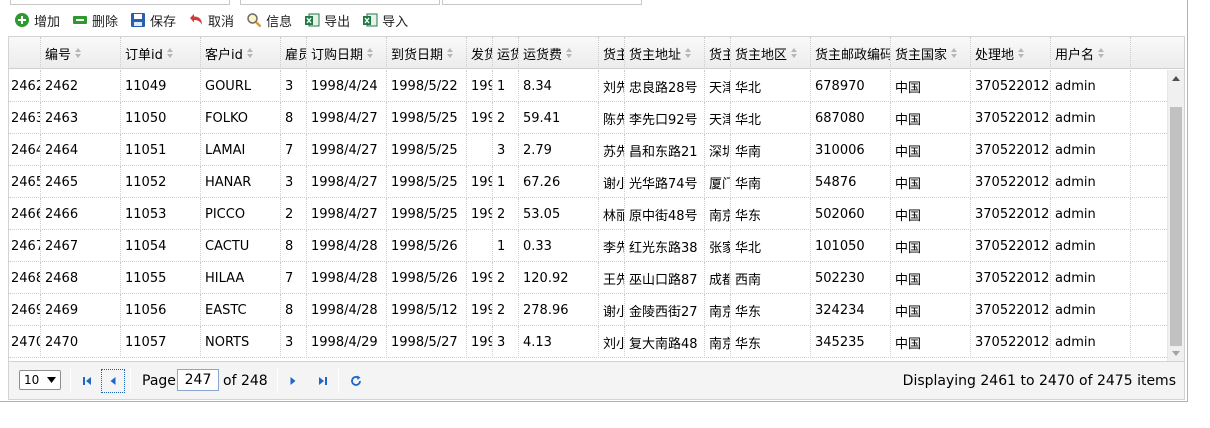 The width and height of the screenshot is (1210, 428). I want to click on col-header-consignee-postcode: 货主邮政编码, so click(851, 53).